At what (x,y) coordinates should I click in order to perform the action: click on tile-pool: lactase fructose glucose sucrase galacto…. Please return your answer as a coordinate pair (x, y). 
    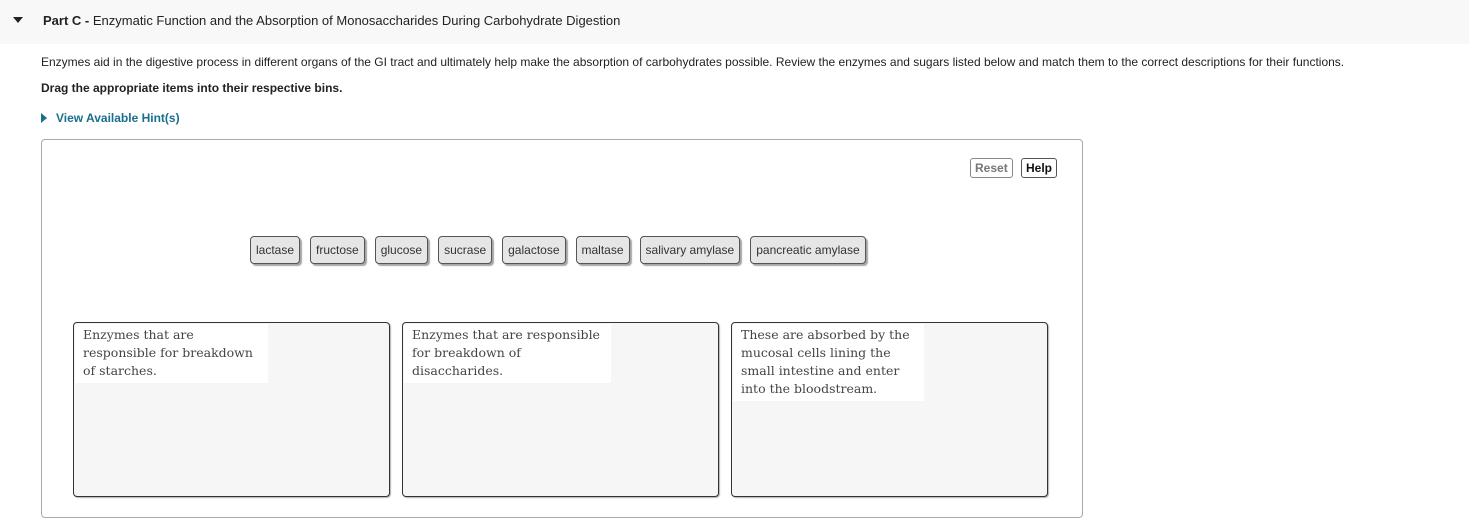
    Looking at the image, I should click on (558, 250).